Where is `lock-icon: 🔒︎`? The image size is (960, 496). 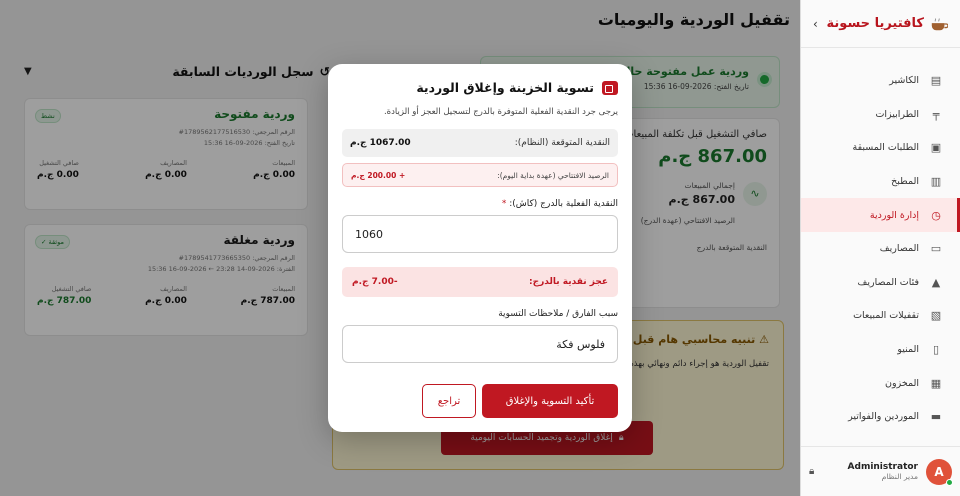
lock-icon: 🔒︎ is located at coordinates (811, 471).